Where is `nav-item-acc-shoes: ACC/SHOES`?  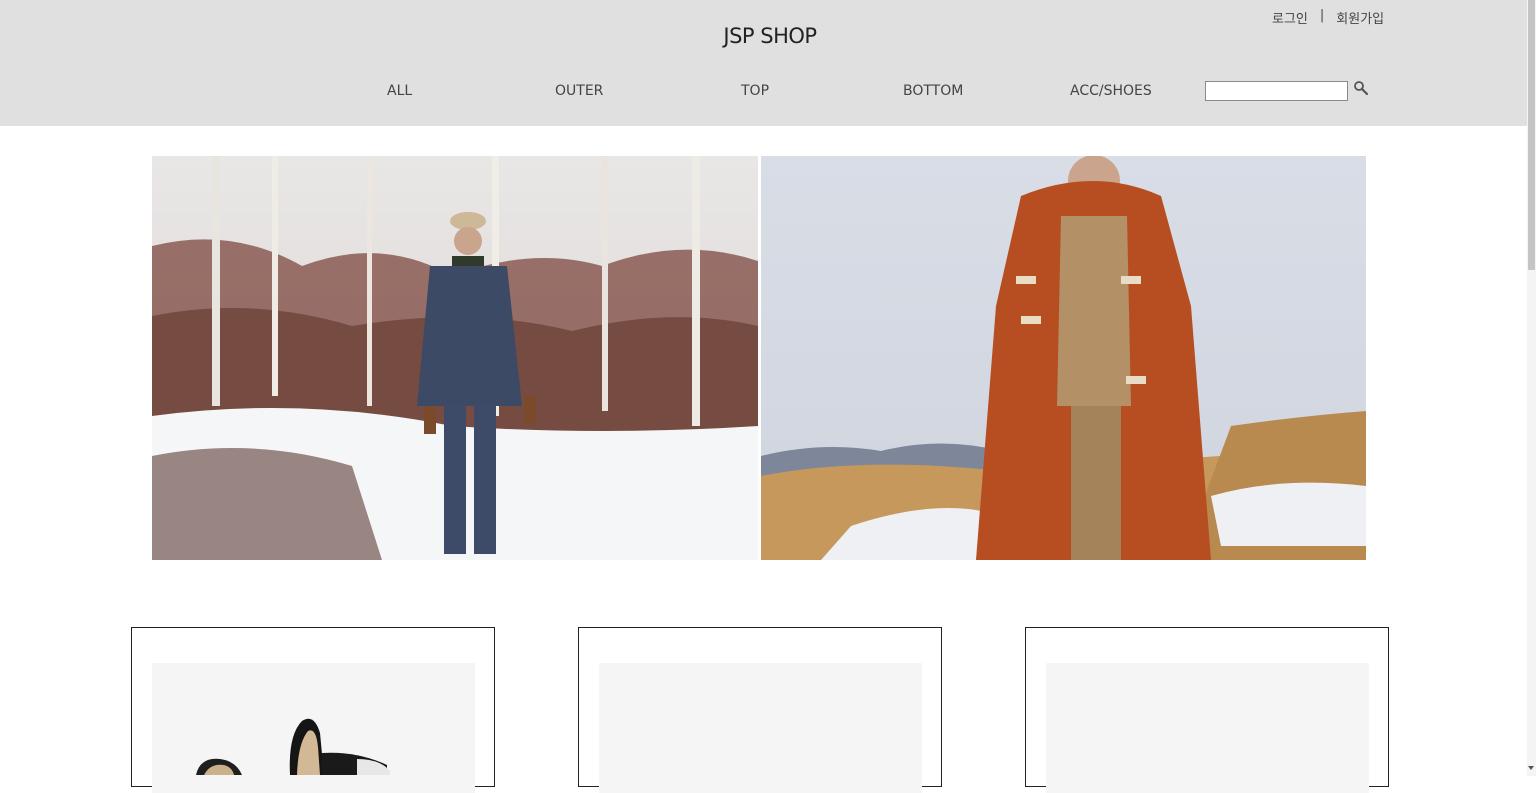 nav-item-acc-shoes: ACC/SHOES is located at coordinates (1111, 91).